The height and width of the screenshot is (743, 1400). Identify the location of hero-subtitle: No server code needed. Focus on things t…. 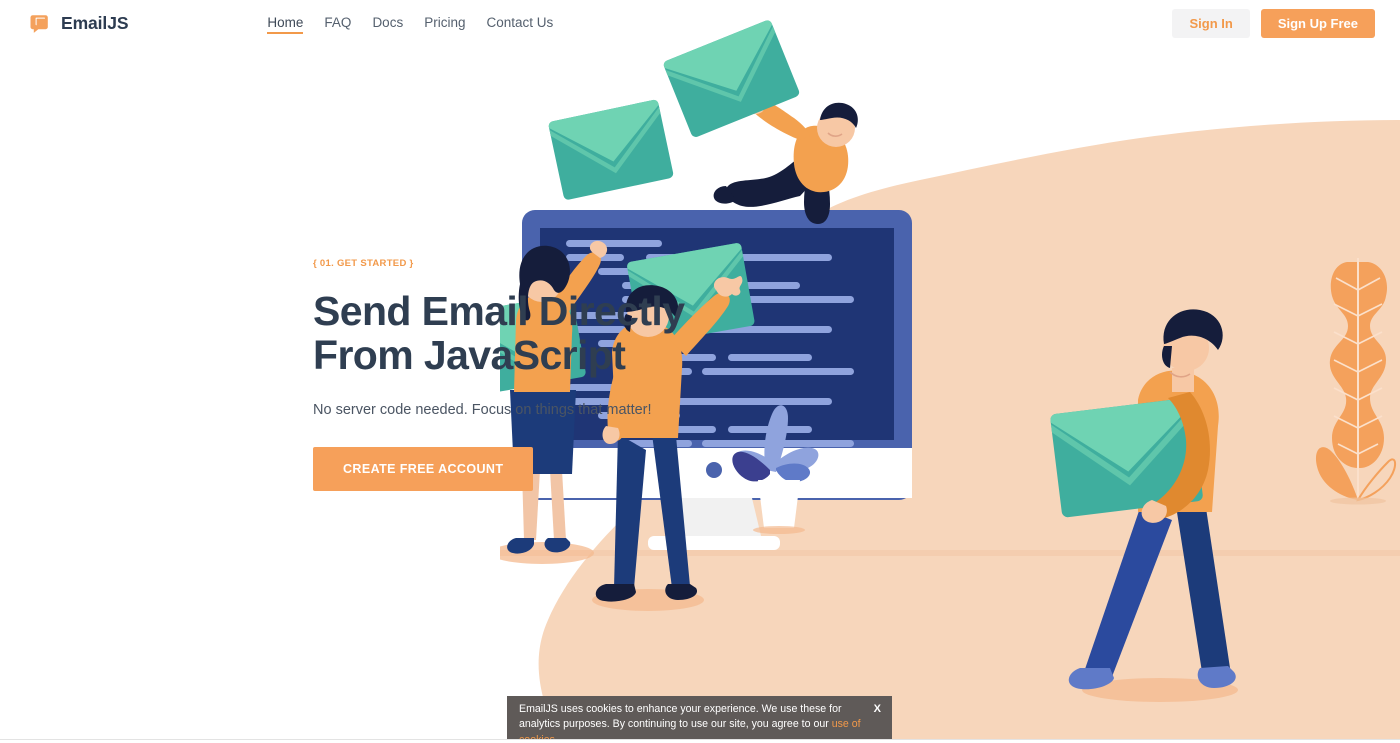
(482, 409).